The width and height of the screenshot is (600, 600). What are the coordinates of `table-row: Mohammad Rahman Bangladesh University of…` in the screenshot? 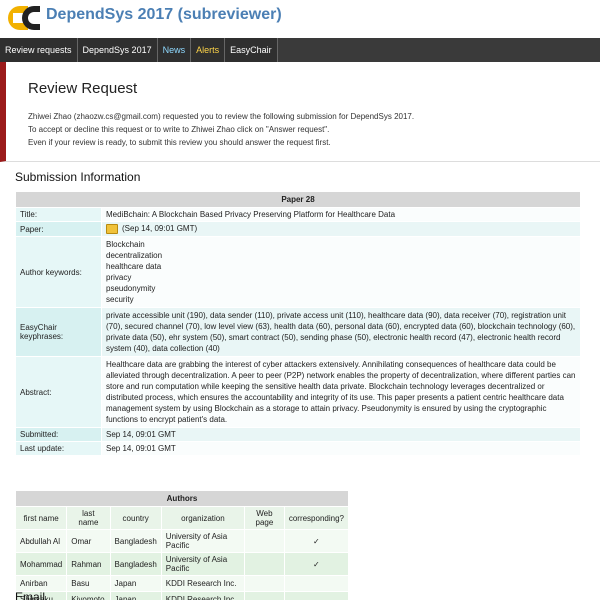 It's located at (182, 564).